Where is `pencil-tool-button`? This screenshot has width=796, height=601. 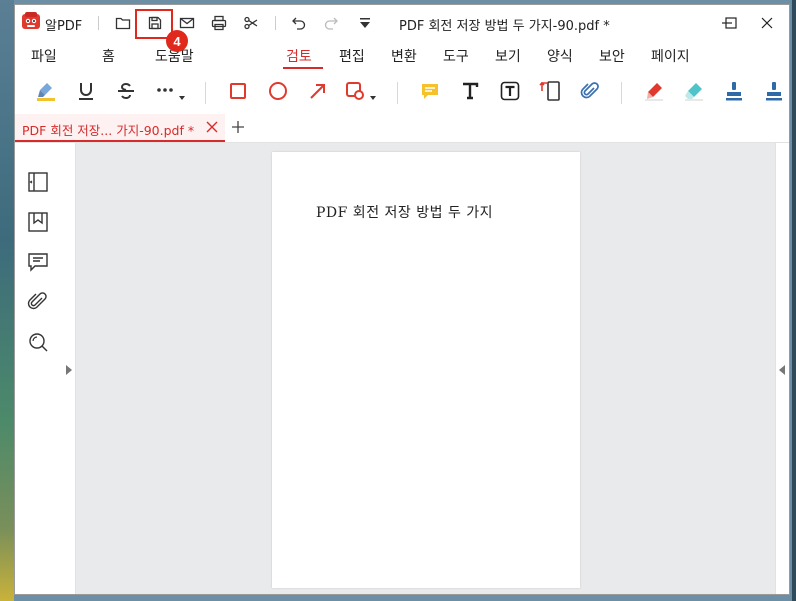
pencil-tool-button is located at coordinates (654, 91).